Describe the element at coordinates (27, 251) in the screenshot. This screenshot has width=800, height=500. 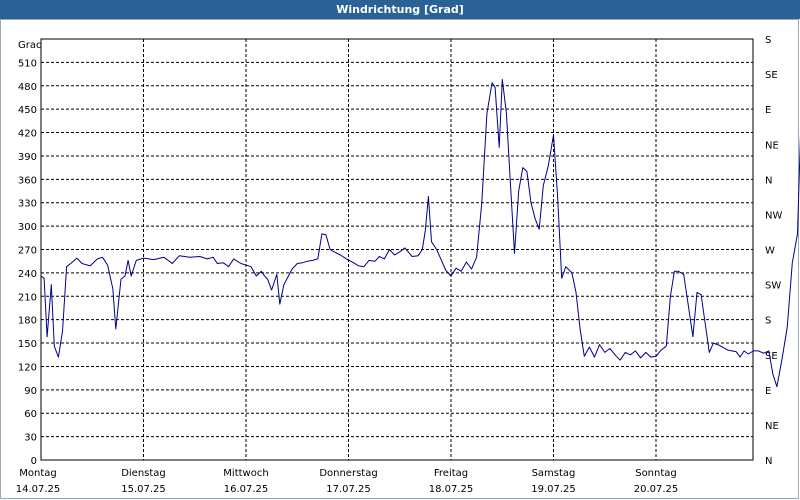
I see `y-tick-label: 270` at that location.